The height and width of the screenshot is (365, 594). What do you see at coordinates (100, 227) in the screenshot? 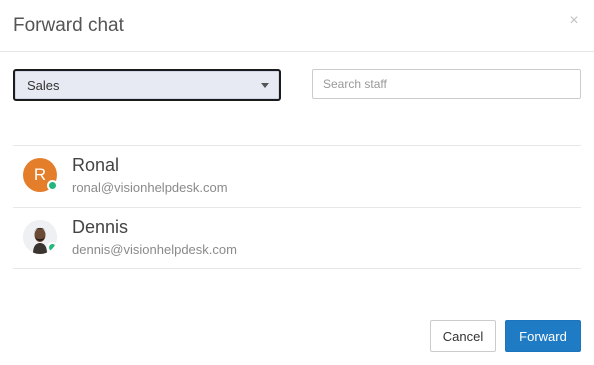
I see `staff-name: Dennis` at bounding box center [100, 227].